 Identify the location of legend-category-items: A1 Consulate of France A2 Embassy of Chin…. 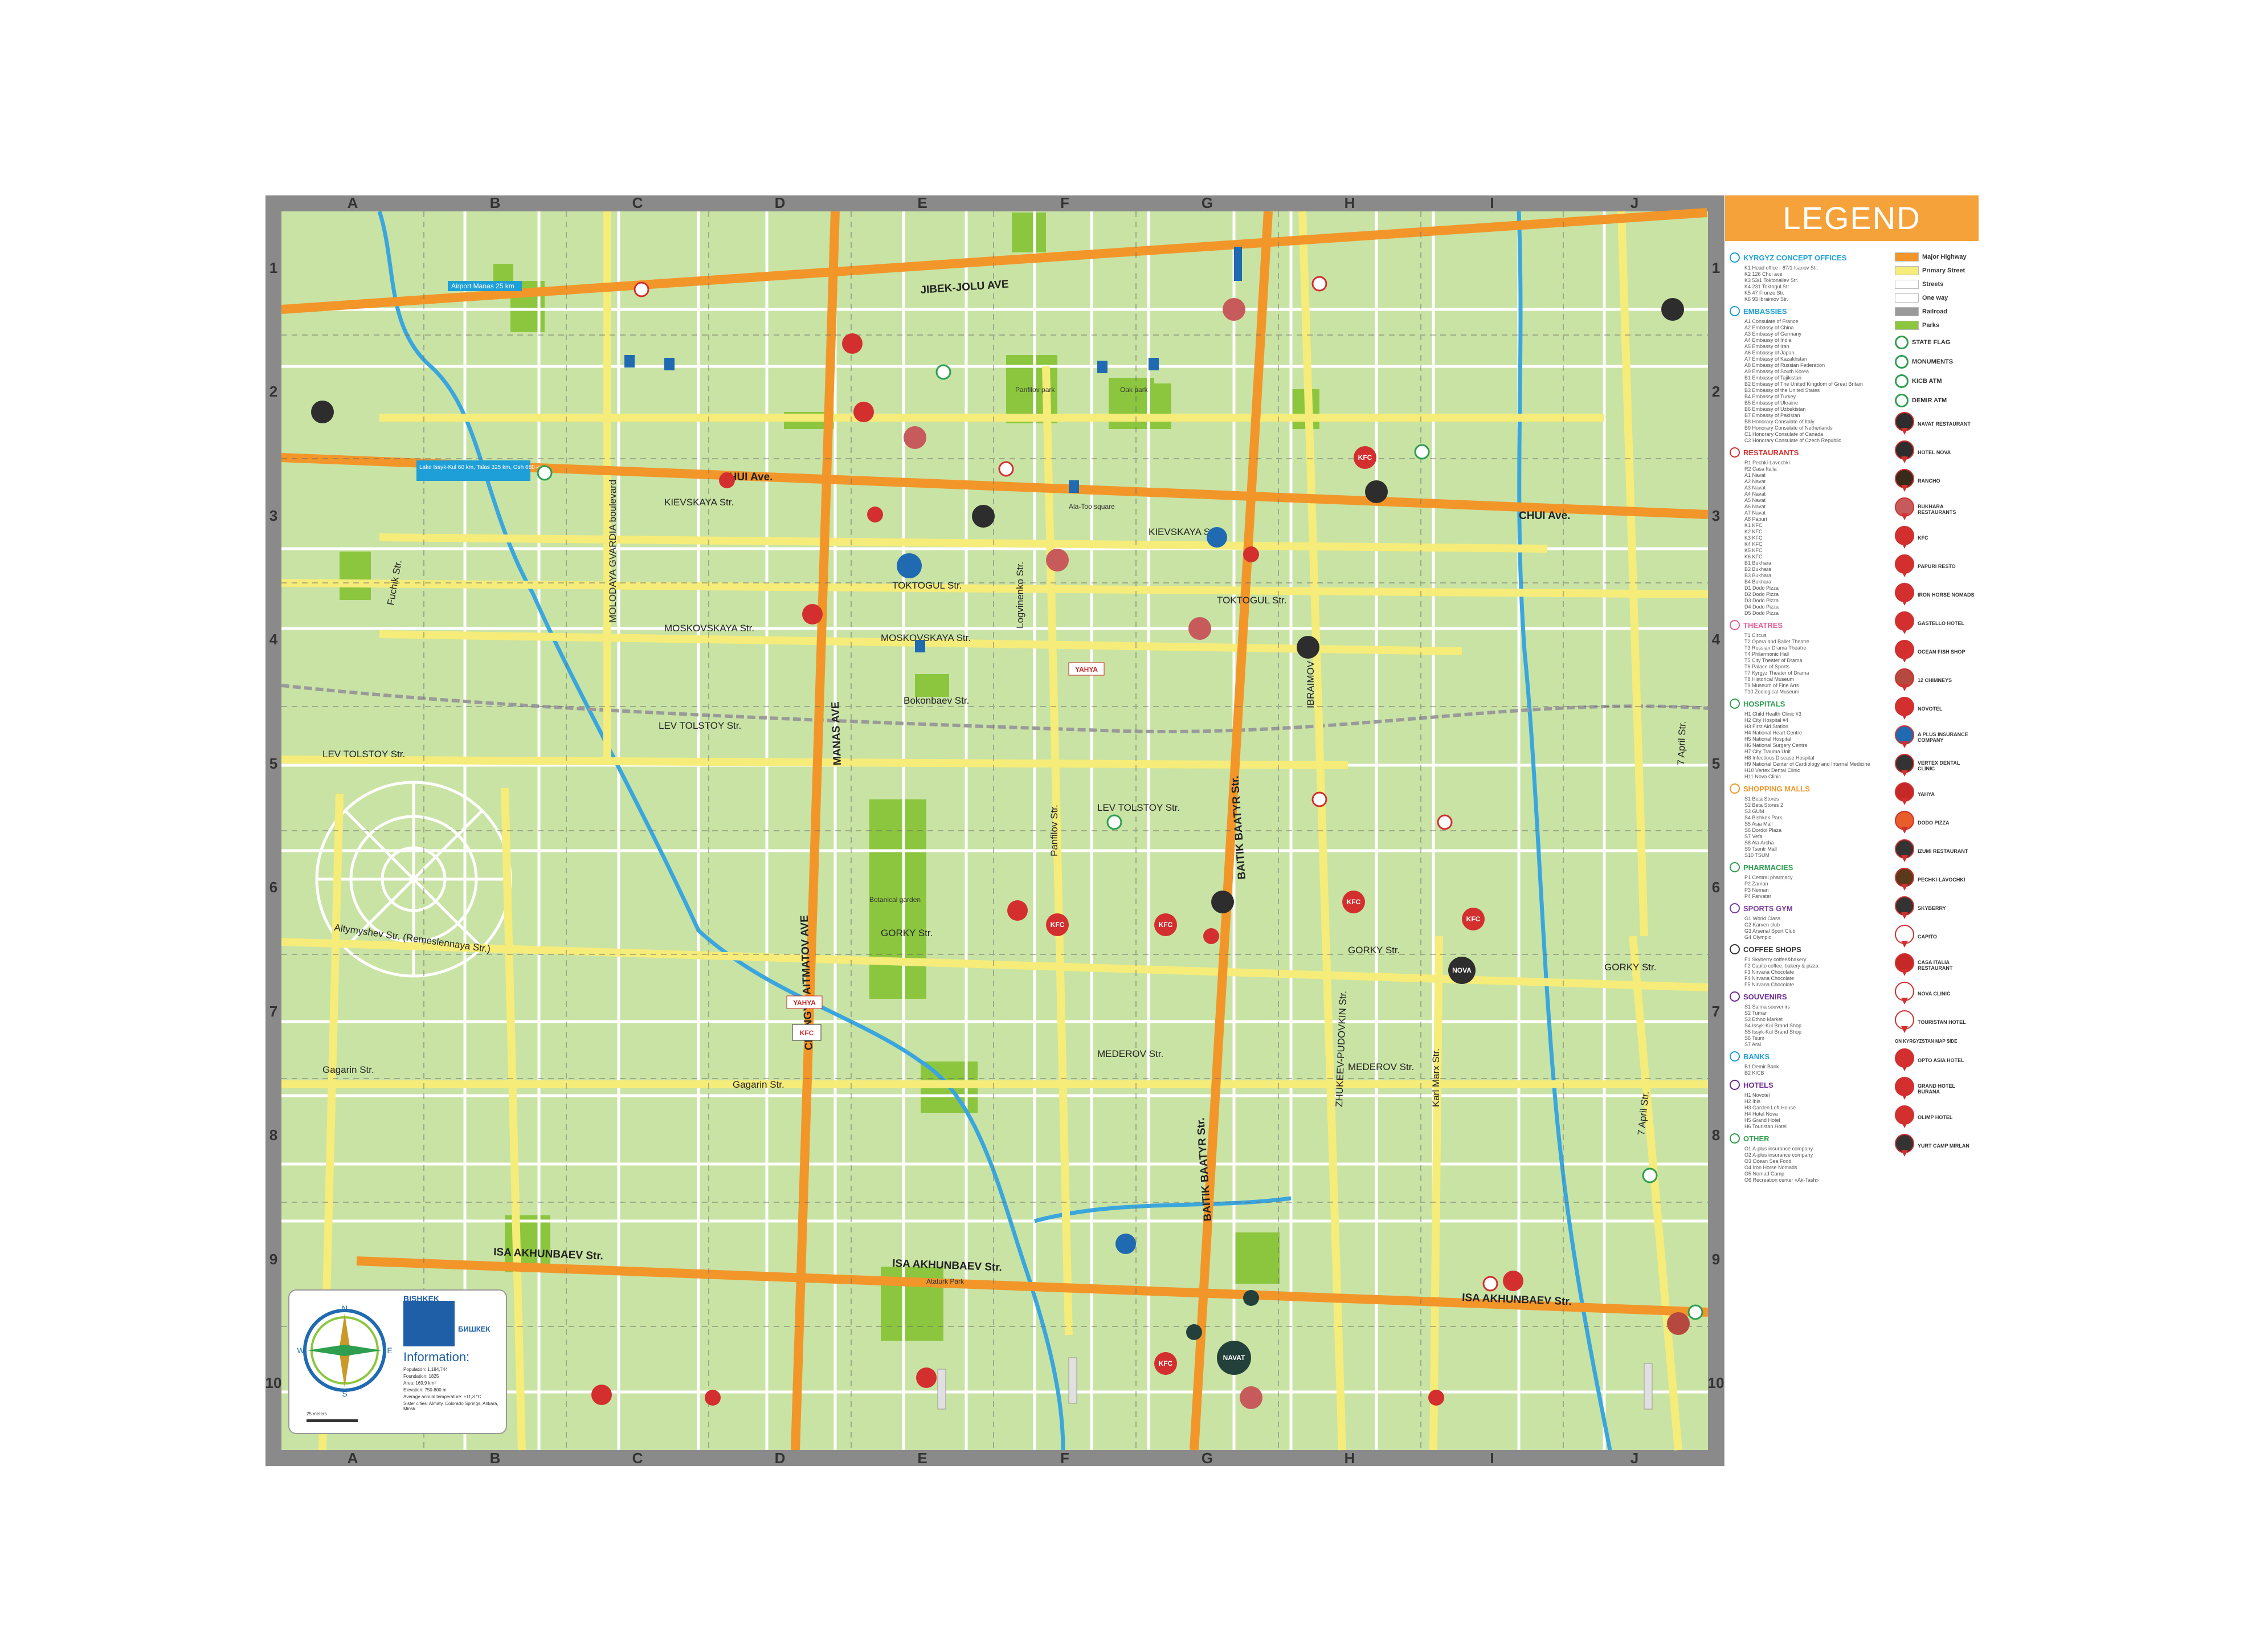
(1811, 381).